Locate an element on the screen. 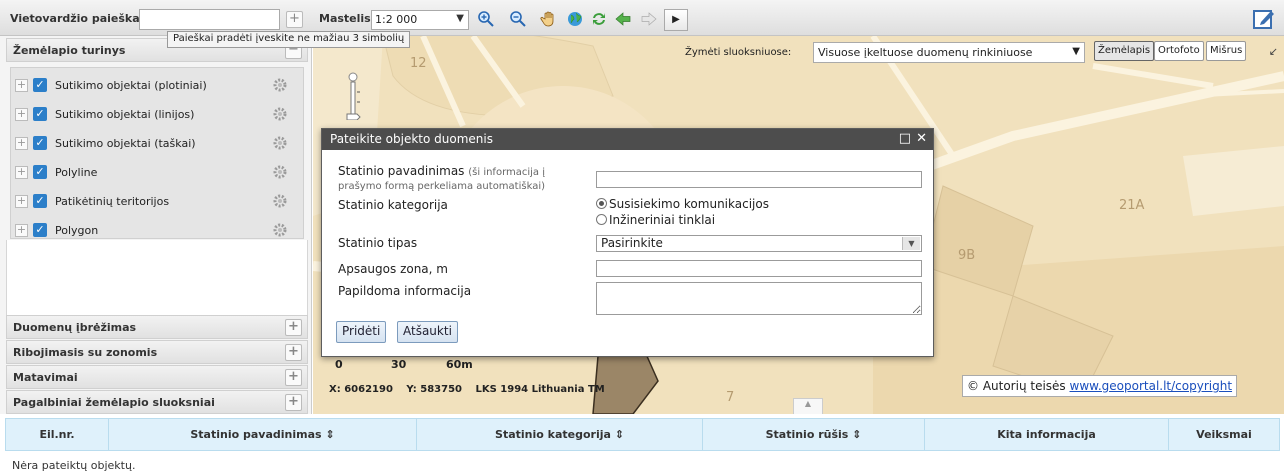 The height and width of the screenshot is (475, 1284). section-zones: Ribojimasis su zonomis + is located at coordinates (157, 352).